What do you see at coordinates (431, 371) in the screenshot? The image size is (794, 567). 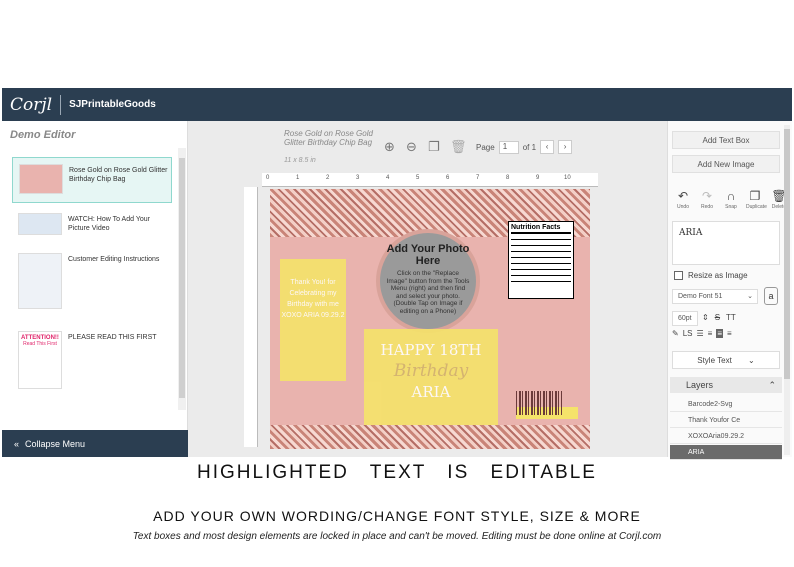 I see `birthday-script-text: Birthday` at bounding box center [431, 371].